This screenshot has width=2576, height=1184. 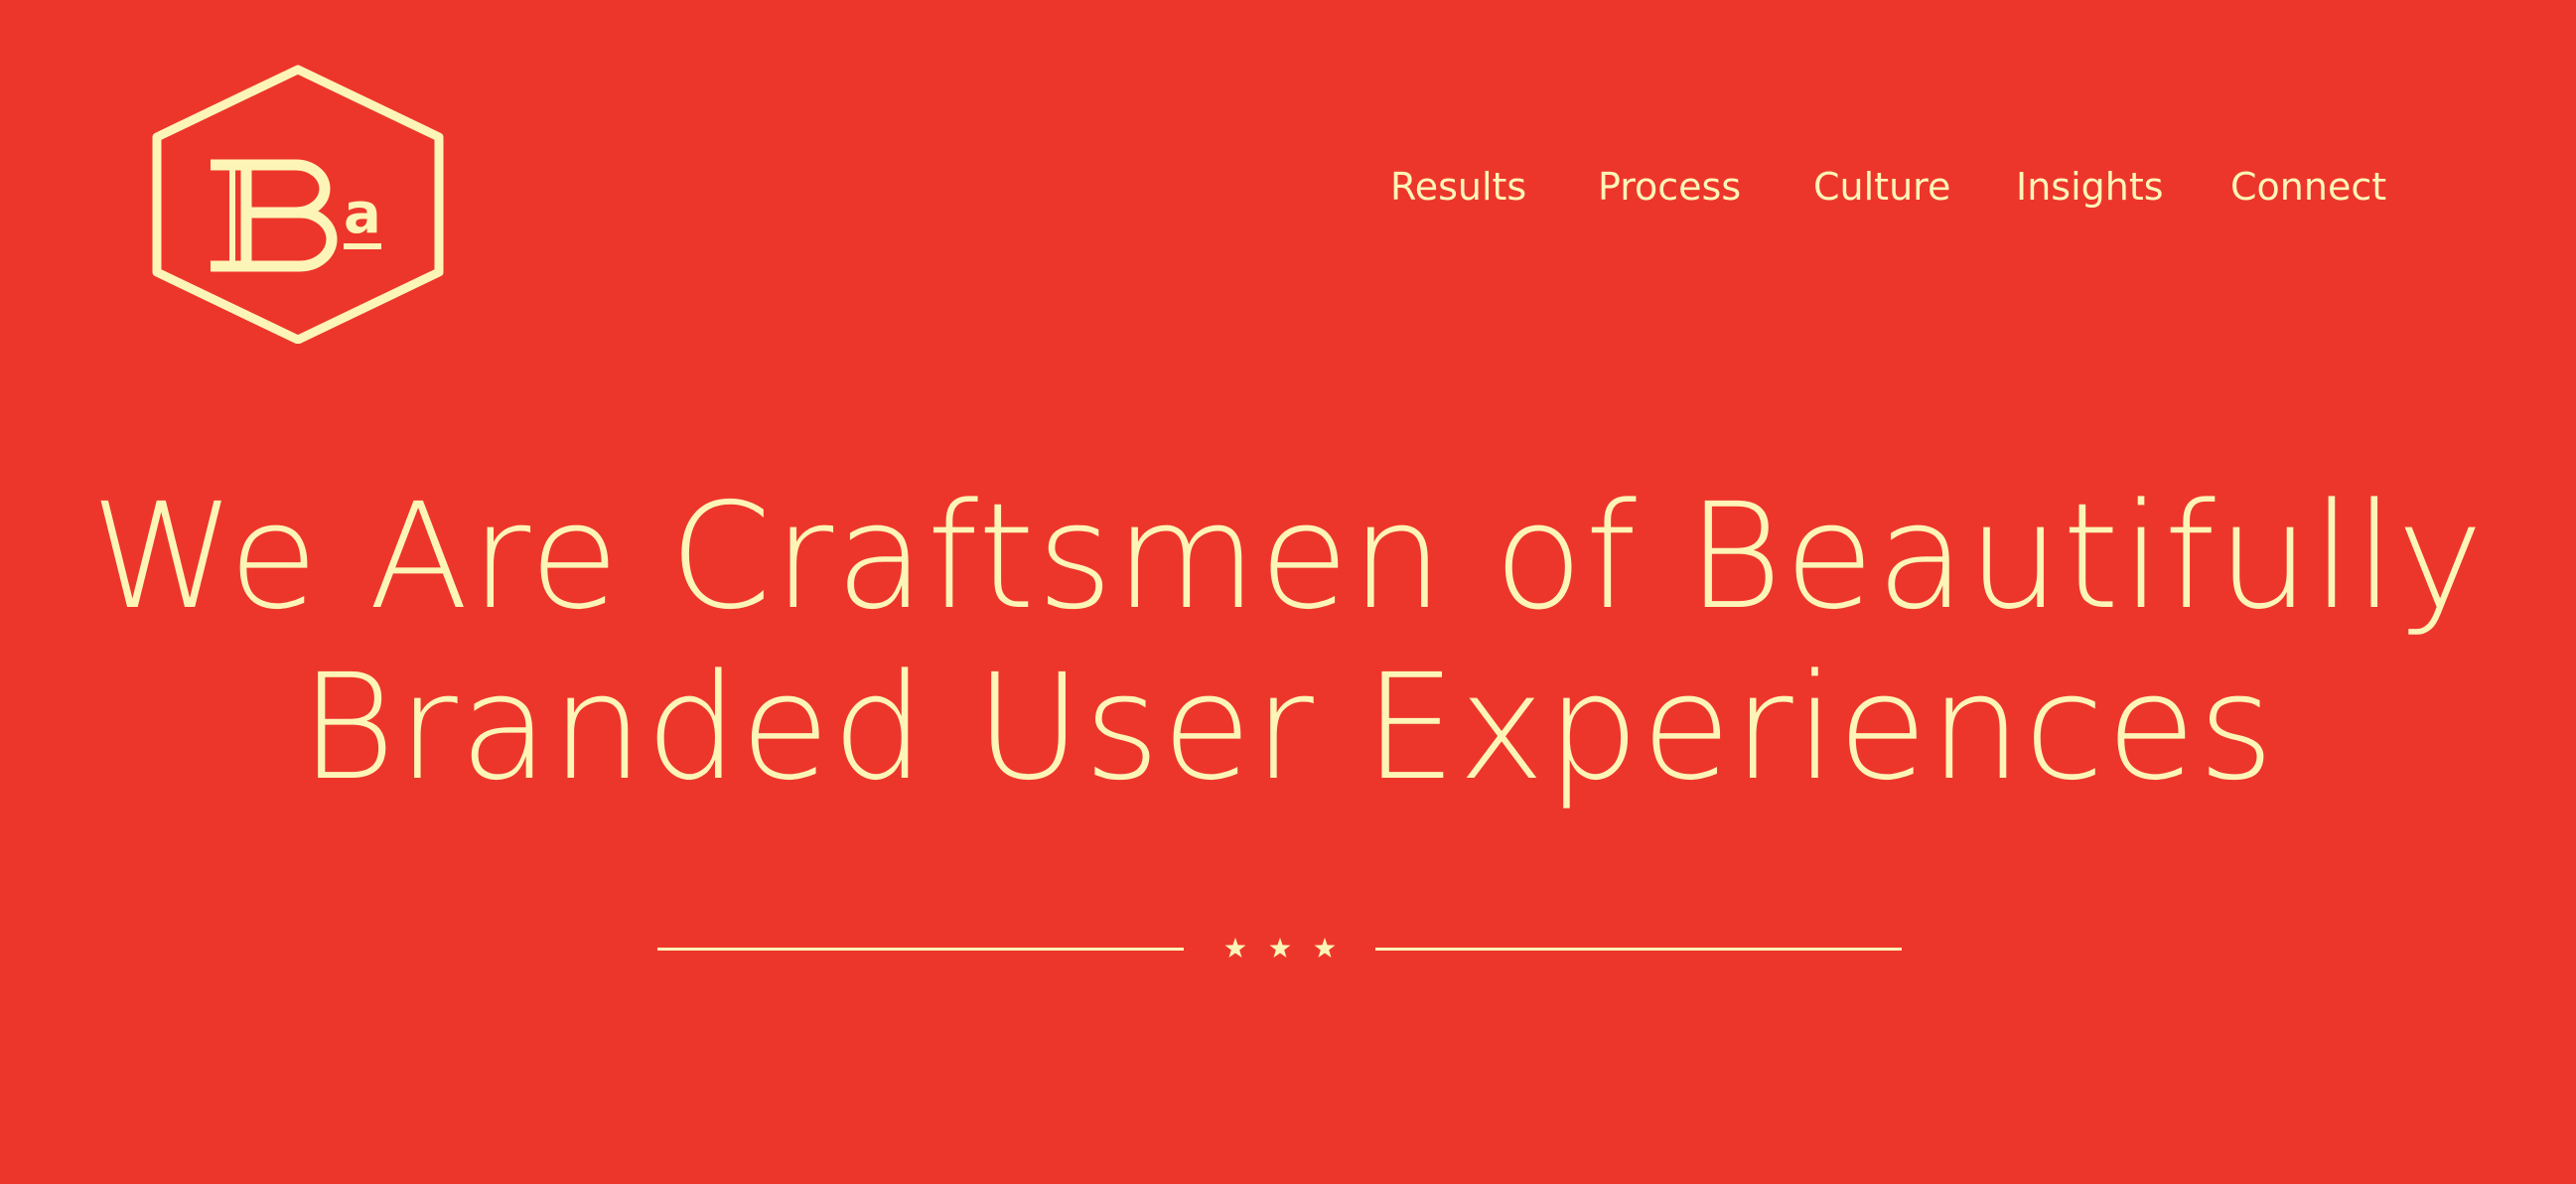 I want to click on hero-headline-line-1: We Are Craftsmen of Beautifully, so click(x=1288, y=557).